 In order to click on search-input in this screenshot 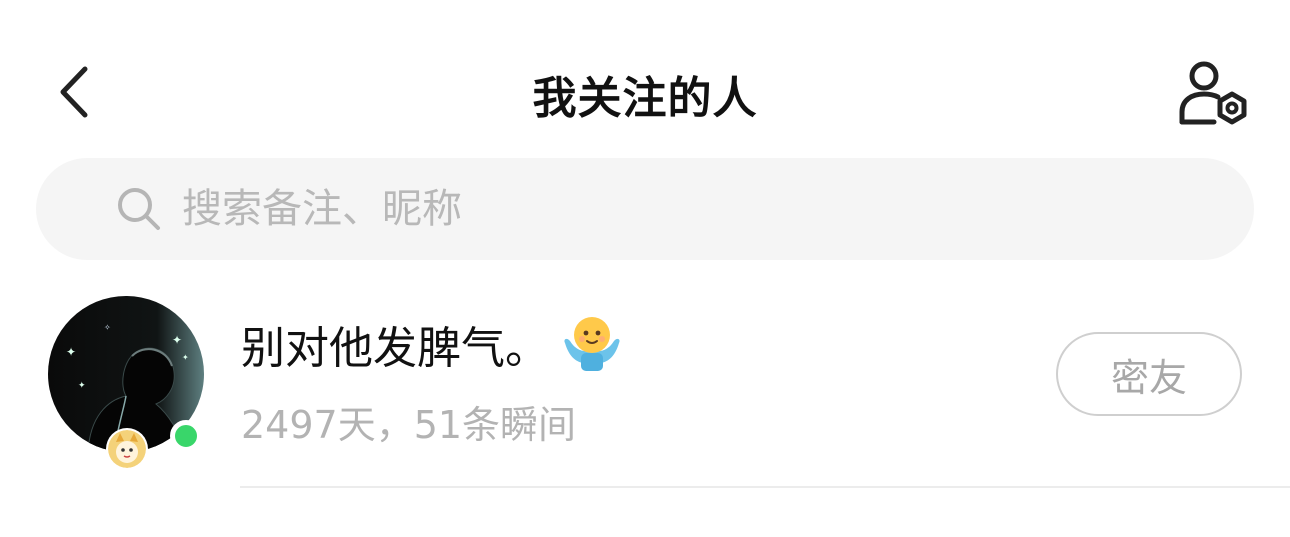, I will do `click(682, 209)`.